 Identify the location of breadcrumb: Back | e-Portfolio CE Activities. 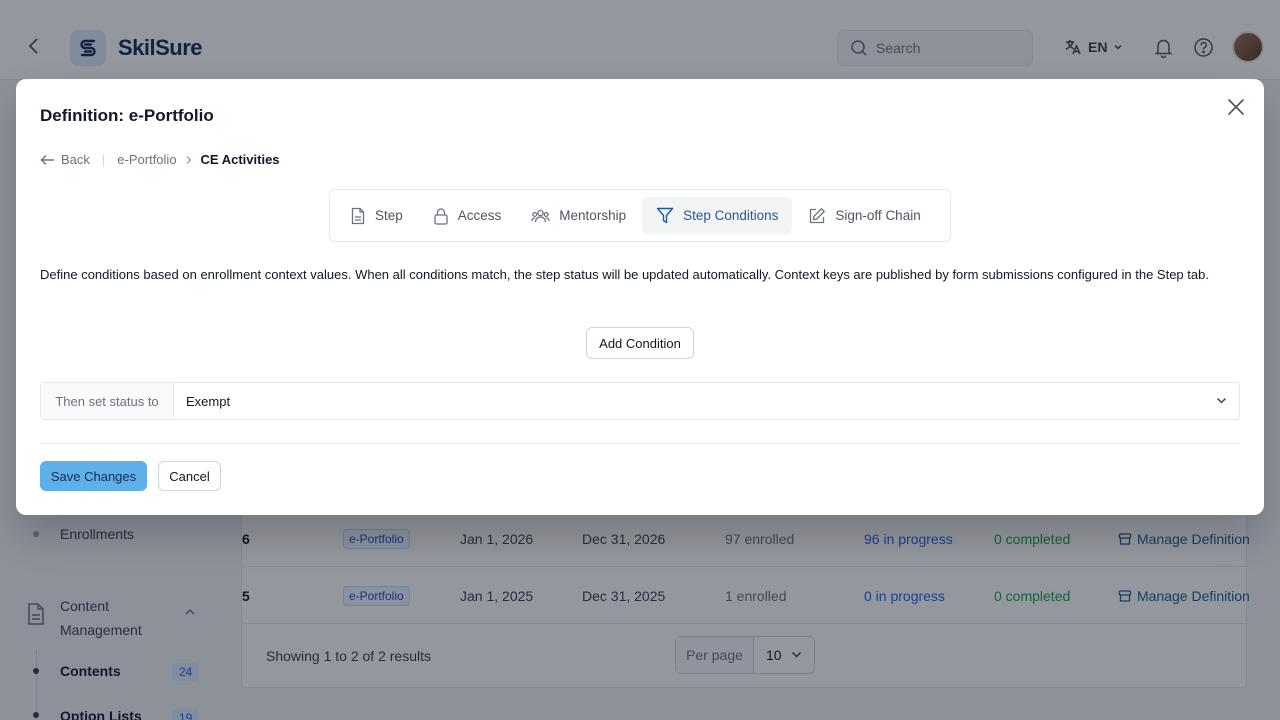
(160, 159).